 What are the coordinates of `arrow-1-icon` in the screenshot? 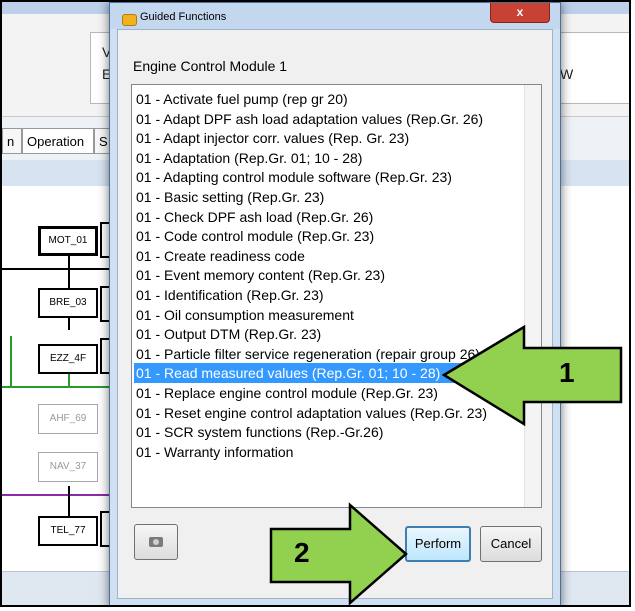 It's located at (532, 375).